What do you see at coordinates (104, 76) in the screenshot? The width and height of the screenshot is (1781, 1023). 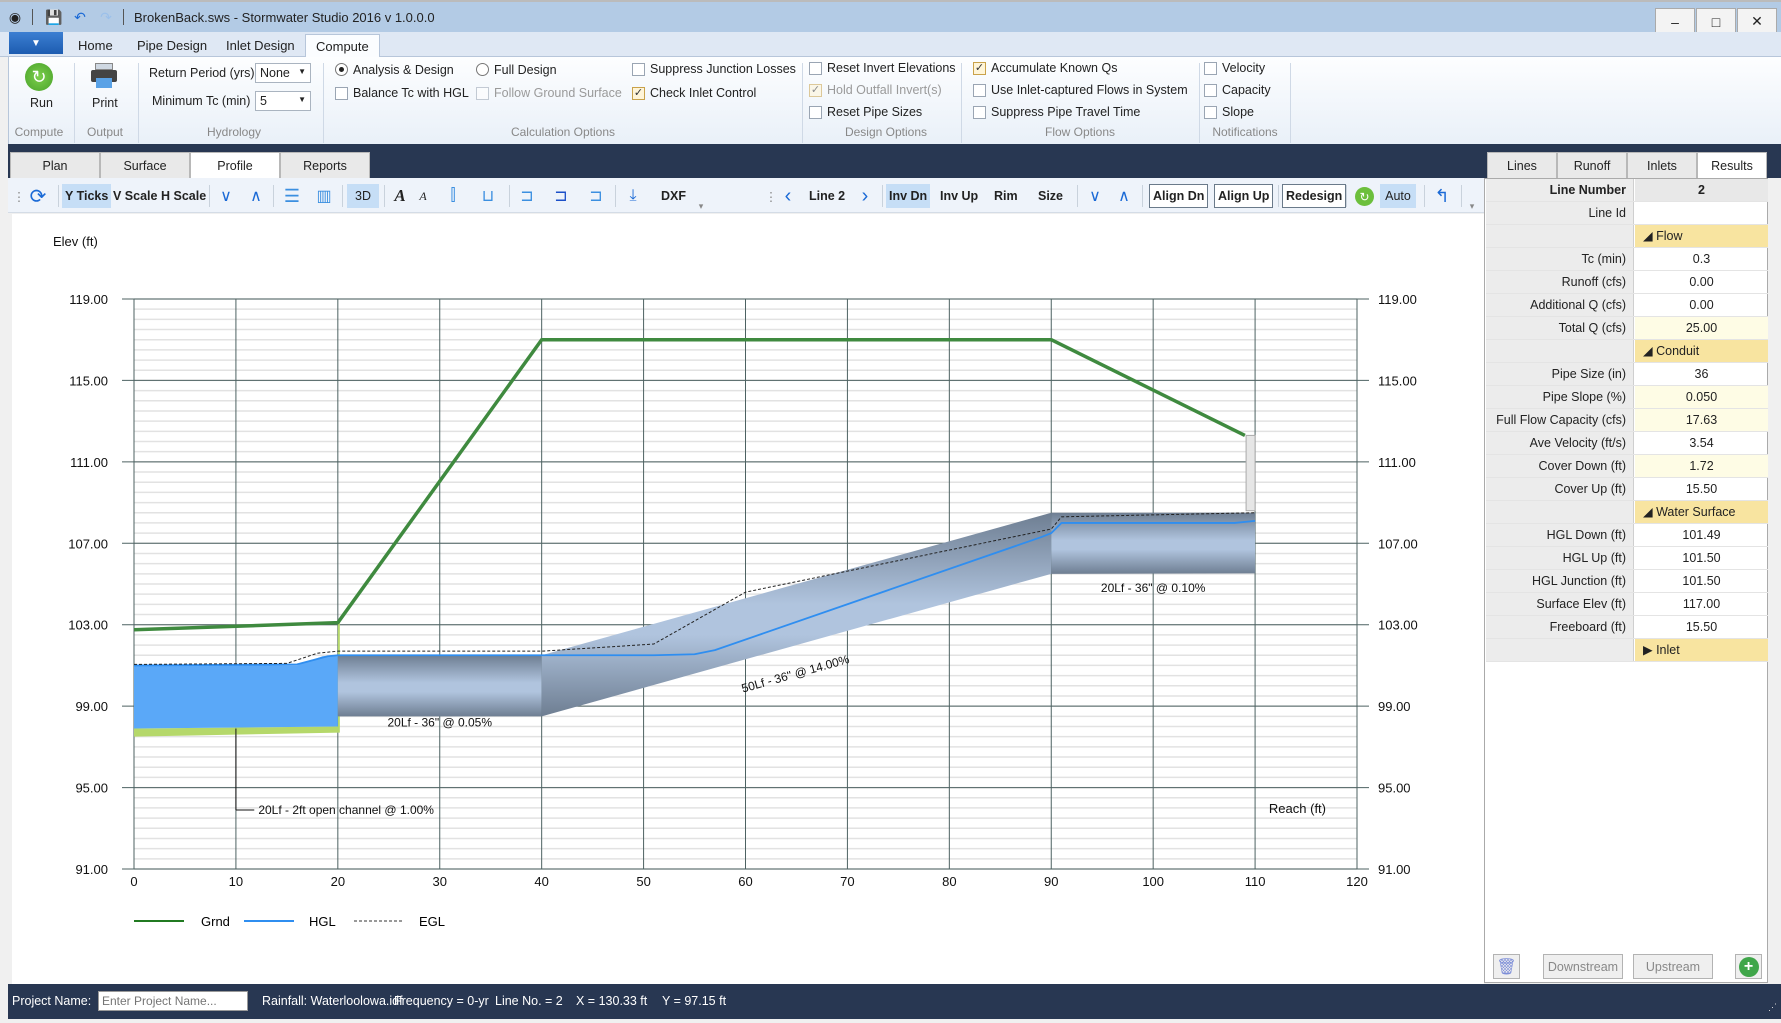 I see `printer-icon` at bounding box center [104, 76].